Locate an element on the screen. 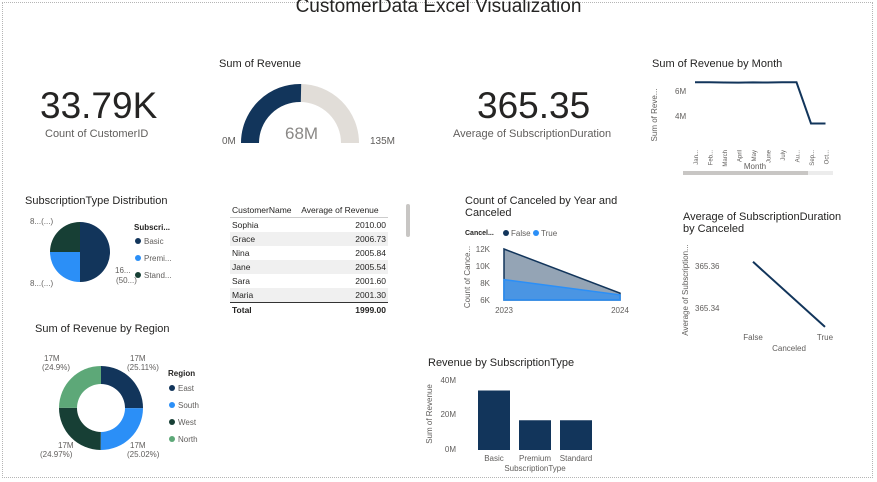  month-scrollbar-thumb is located at coordinates (745, 173).